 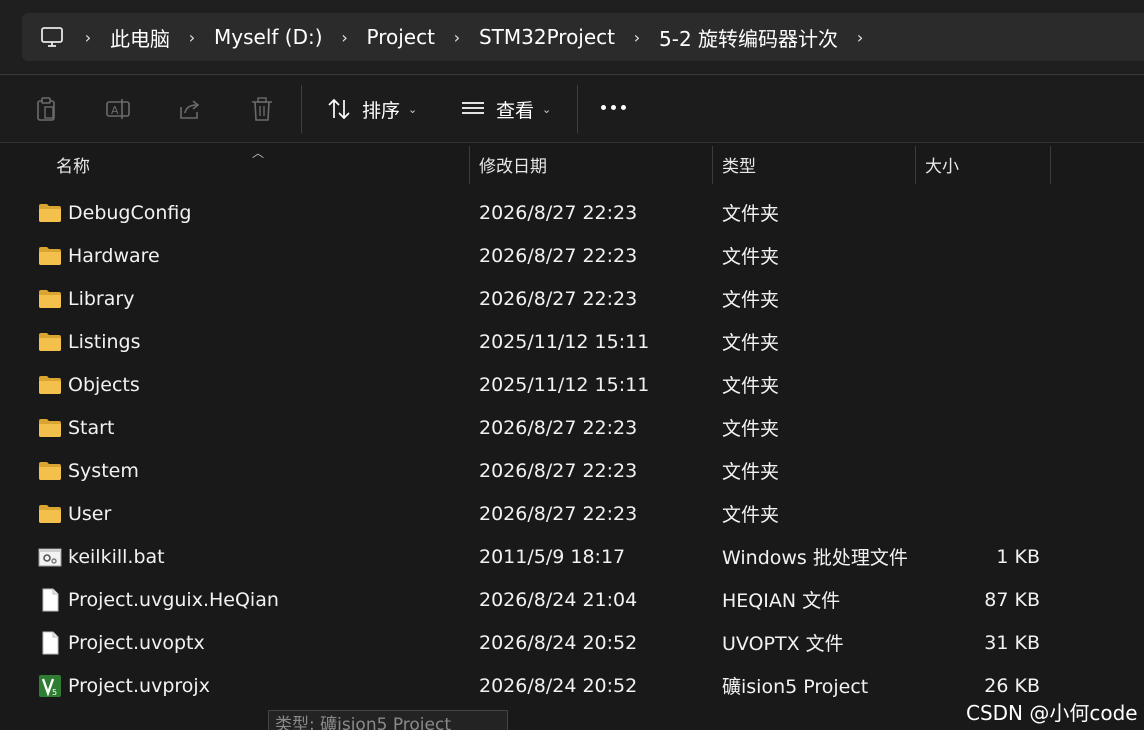 I want to click on file-type: UVOPTX 文件, so click(x=783, y=644).